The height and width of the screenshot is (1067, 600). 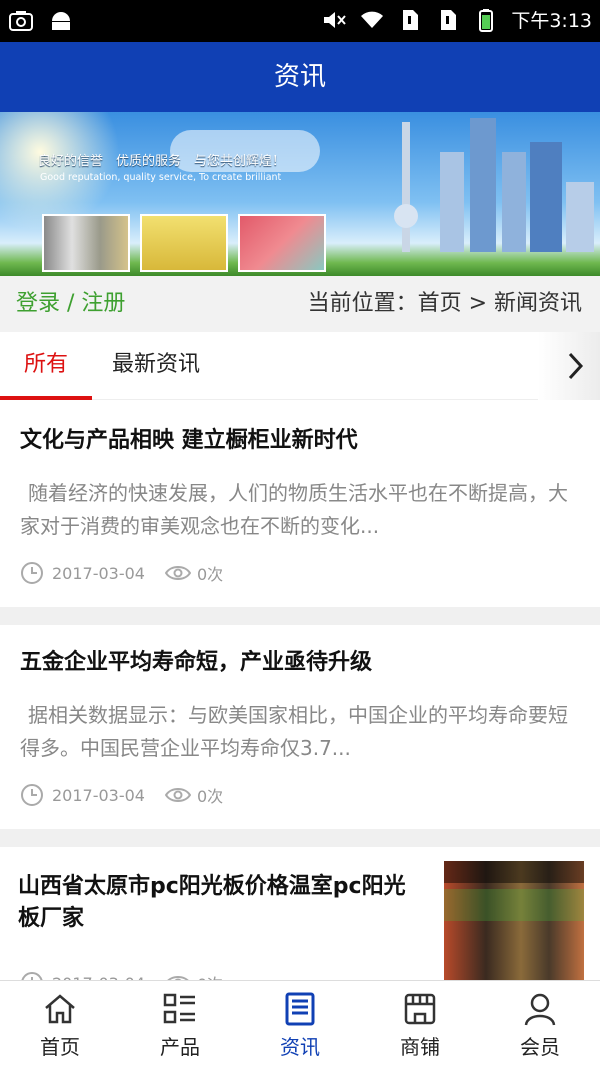 What do you see at coordinates (551, 21) in the screenshot?
I see `status-time: 下午3:13` at bounding box center [551, 21].